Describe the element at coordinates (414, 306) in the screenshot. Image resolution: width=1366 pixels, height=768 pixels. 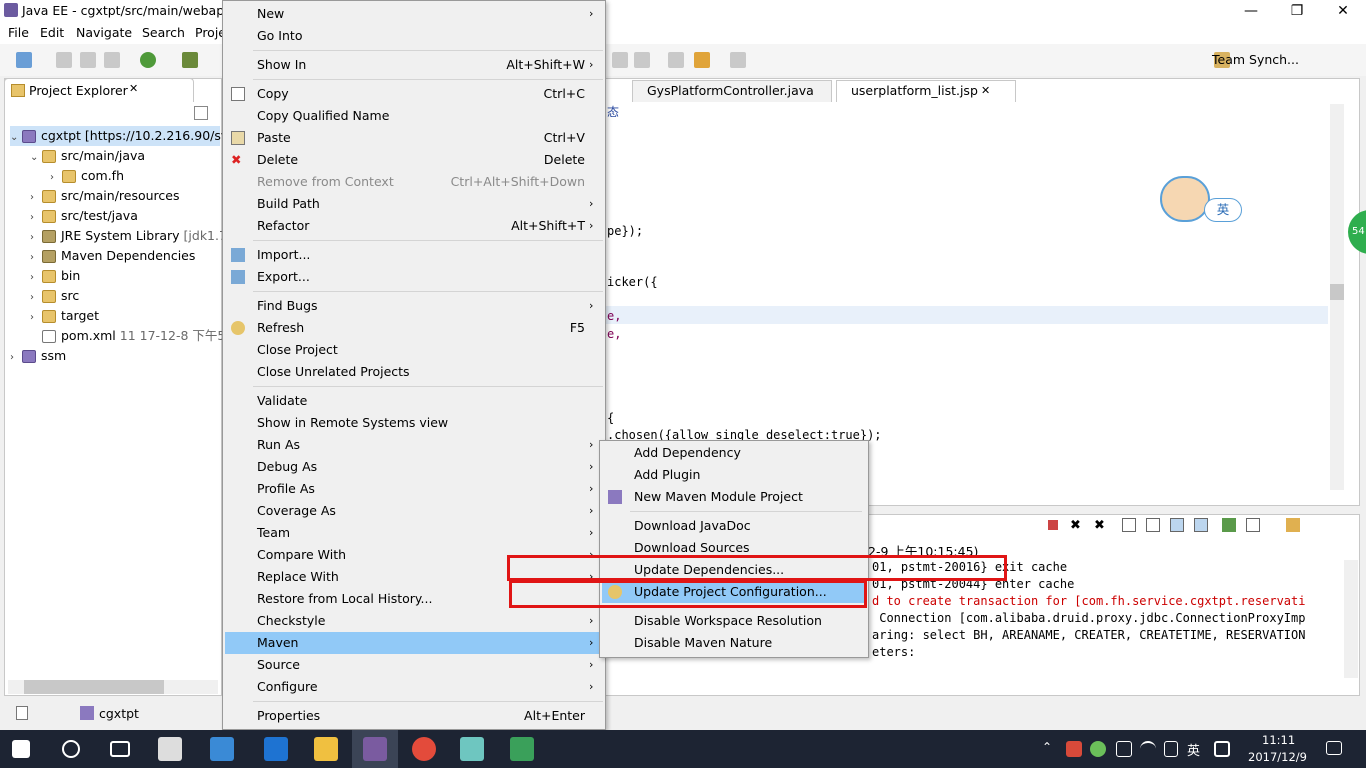
I see `menu-item-find-bugs: Find Bugs ›` at that location.